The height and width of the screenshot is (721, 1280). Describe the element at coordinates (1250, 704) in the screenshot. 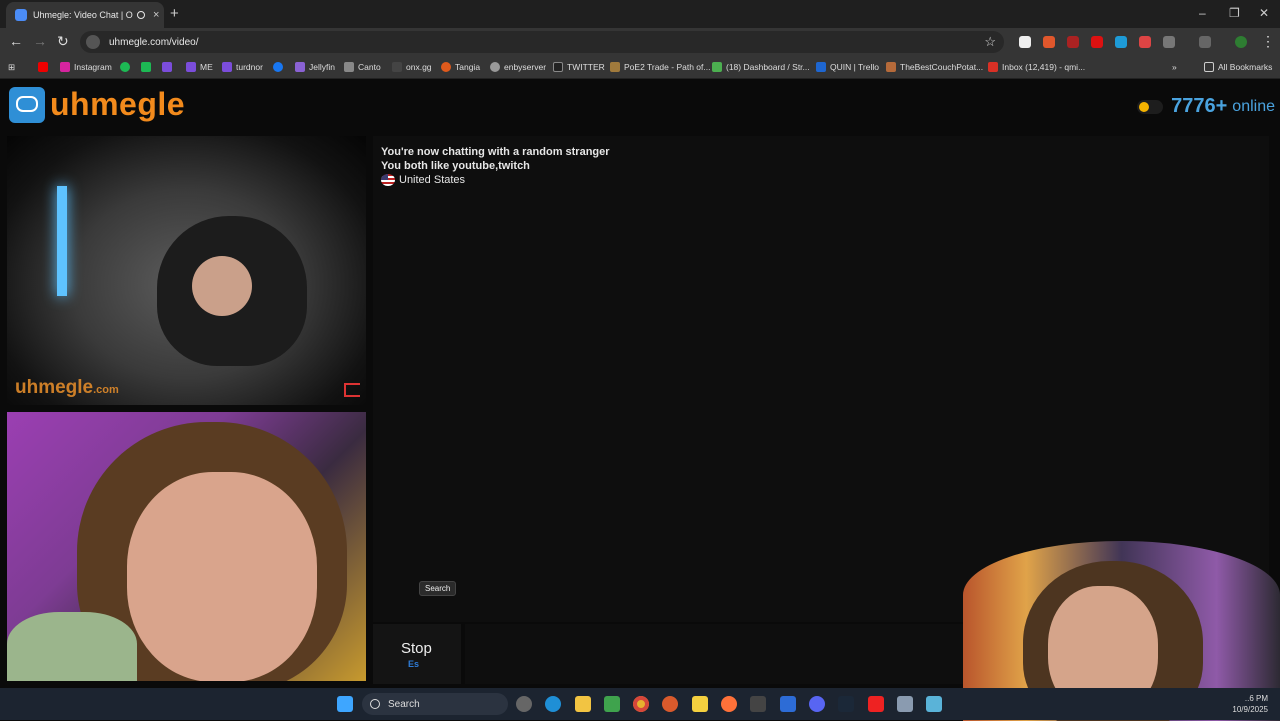

I see `system-clock: ..6 PM 10/9/2025` at that location.